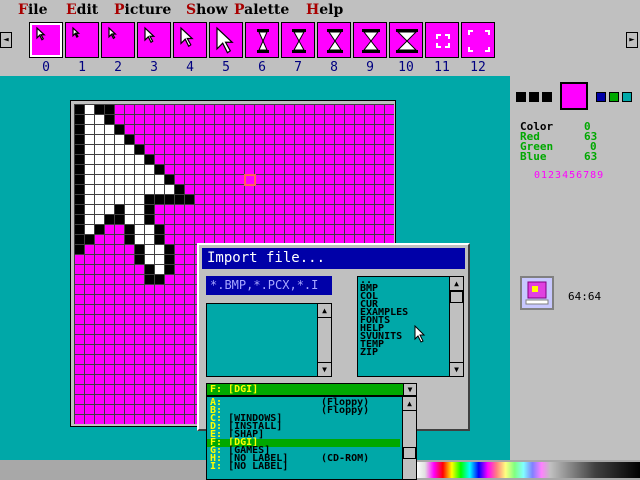 This screenshot has height=480, width=640. What do you see at coordinates (409, 453) in the screenshot?
I see `drive-scroll-thumb` at bounding box center [409, 453].